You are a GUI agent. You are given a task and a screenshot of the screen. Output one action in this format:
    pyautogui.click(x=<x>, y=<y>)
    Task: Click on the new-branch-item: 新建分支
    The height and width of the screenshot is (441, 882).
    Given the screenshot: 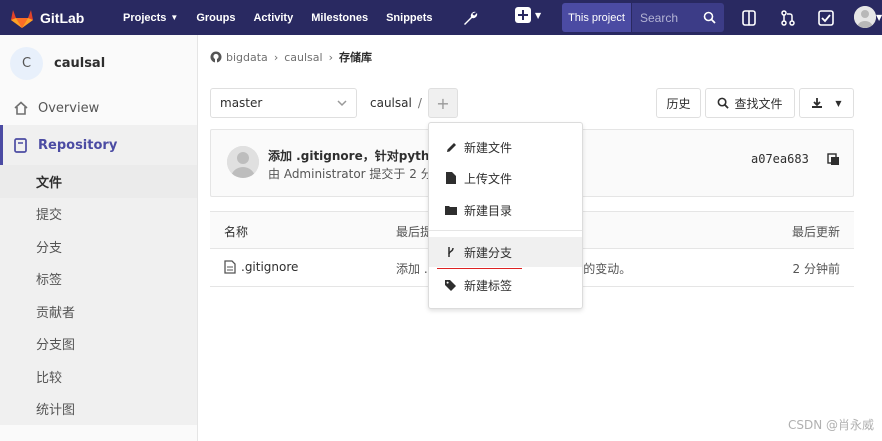 What is the action you would take?
    pyautogui.click(x=505, y=252)
    